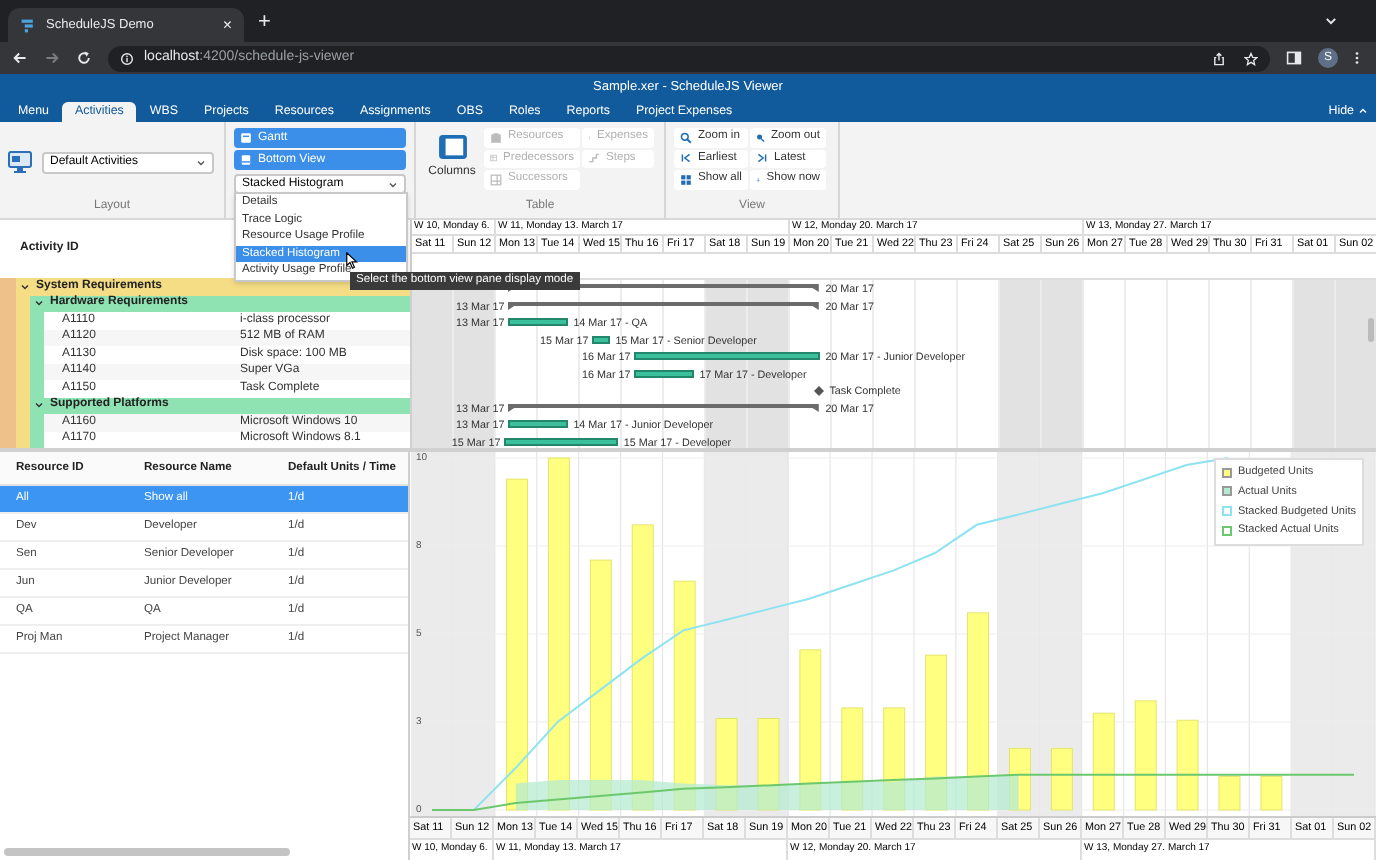 This screenshot has height=860, width=1376. I want to click on arrow-to-end-icon, so click(762, 158).